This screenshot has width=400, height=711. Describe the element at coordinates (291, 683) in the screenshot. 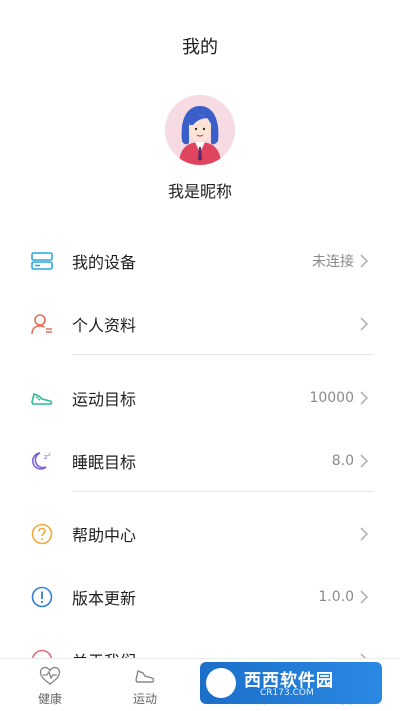

I see `watermark-logo: 西西软件园 CR173.COM` at that location.